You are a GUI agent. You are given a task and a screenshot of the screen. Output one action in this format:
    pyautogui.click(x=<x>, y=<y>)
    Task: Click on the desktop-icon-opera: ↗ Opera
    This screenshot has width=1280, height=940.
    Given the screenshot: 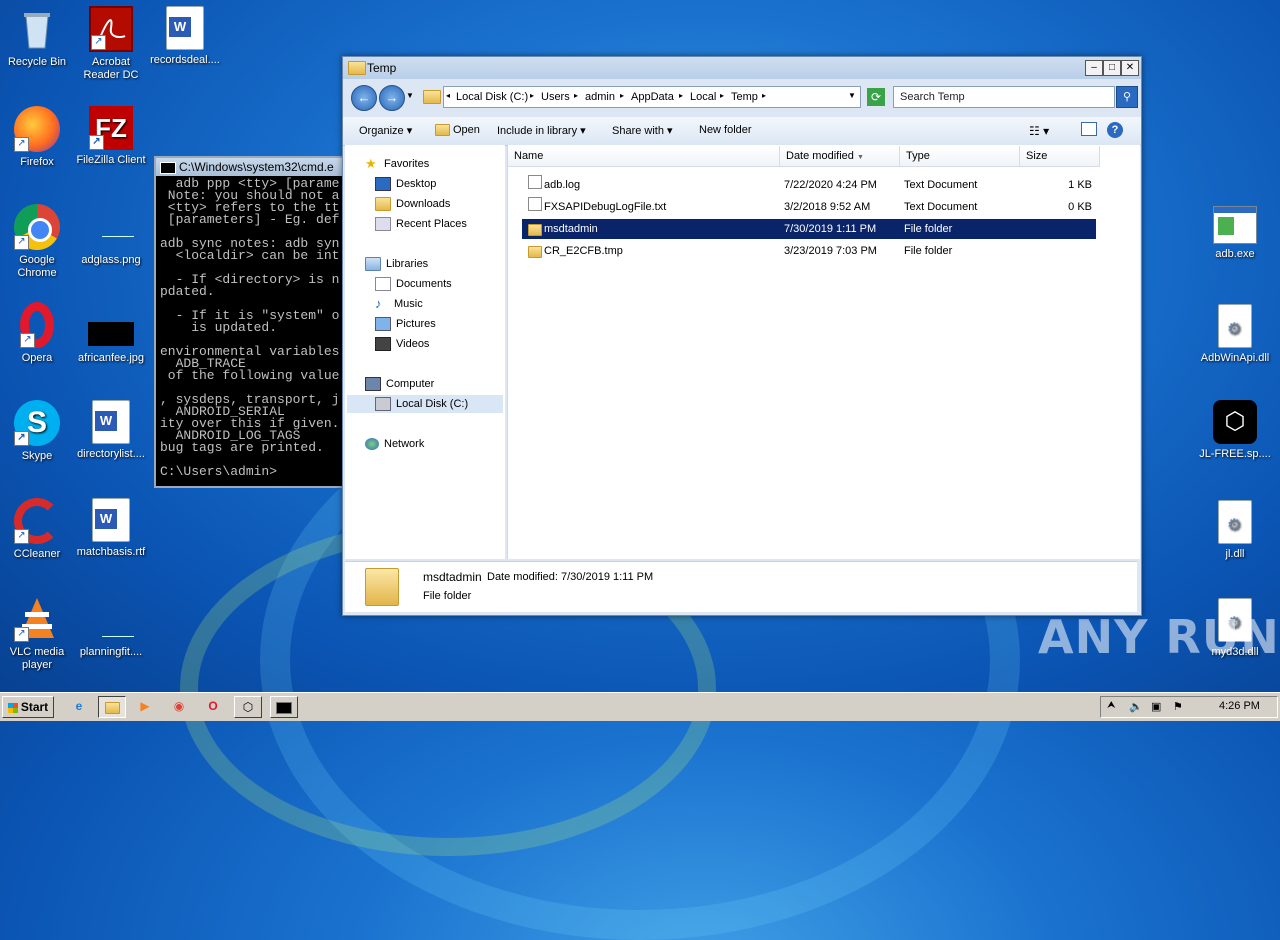 What is the action you would take?
    pyautogui.click(x=37, y=333)
    